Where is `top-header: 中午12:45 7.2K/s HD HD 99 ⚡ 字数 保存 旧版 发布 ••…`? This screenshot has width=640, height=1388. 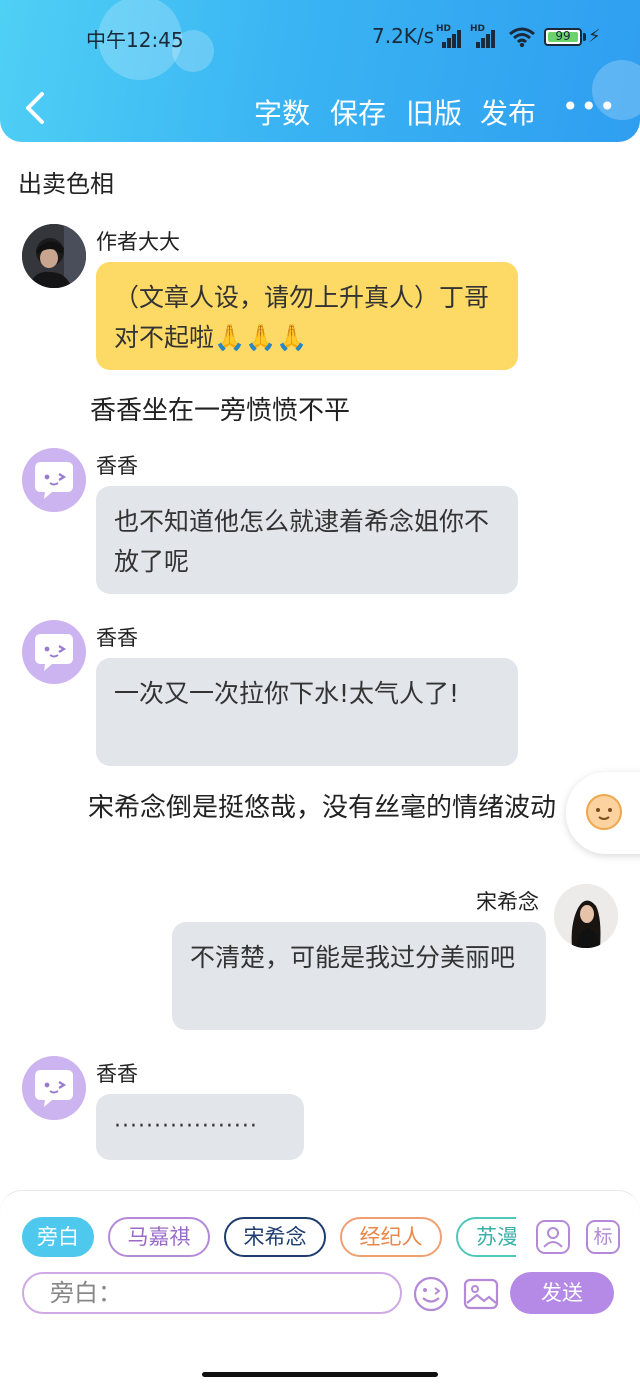 top-header: 中午12:45 7.2K/s HD HD 99 ⚡ 字数 保存 旧版 发布 ••… is located at coordinates (320, 71).